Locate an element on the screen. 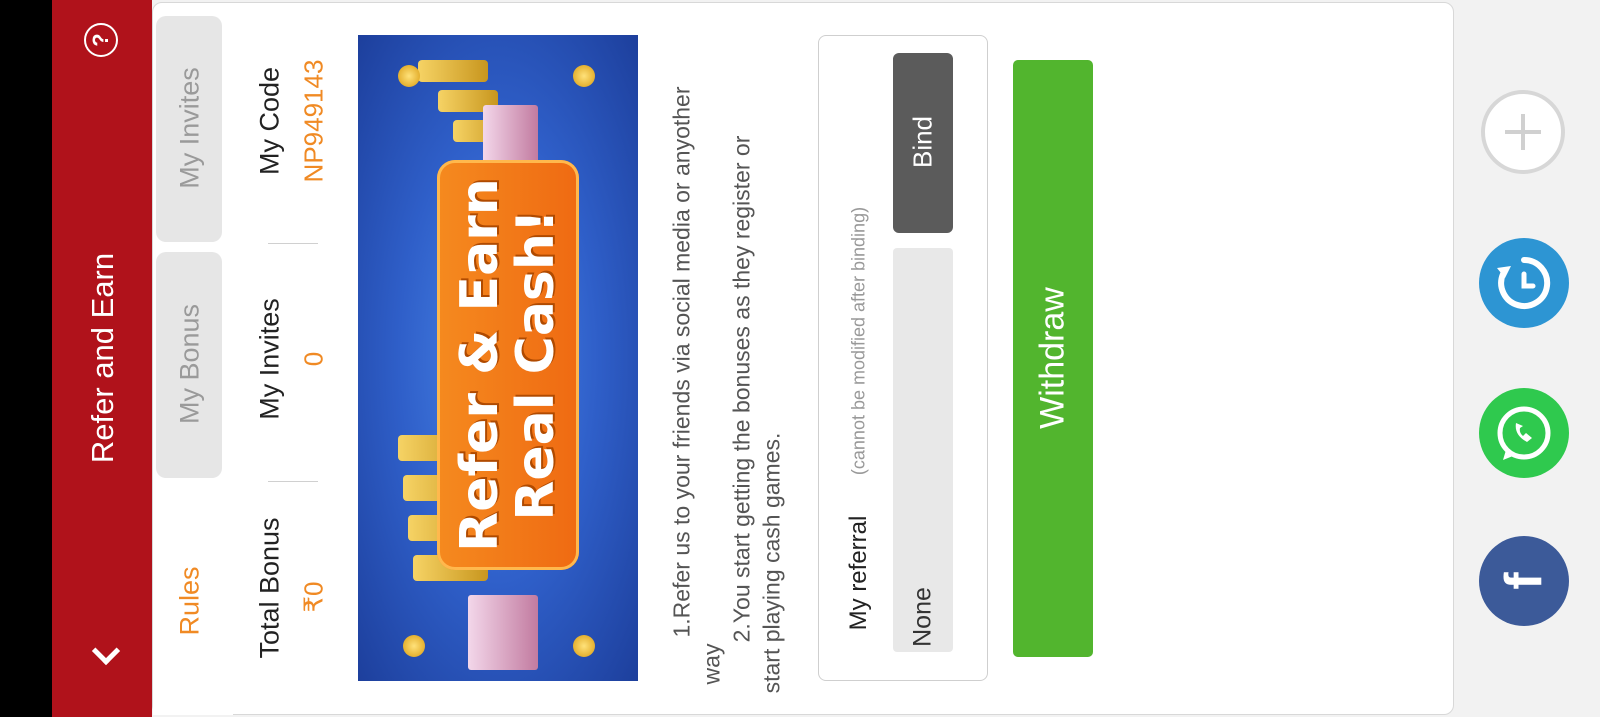 This screenshot has height=717, width=1600. add-button is located at coordinates (1523, 132).